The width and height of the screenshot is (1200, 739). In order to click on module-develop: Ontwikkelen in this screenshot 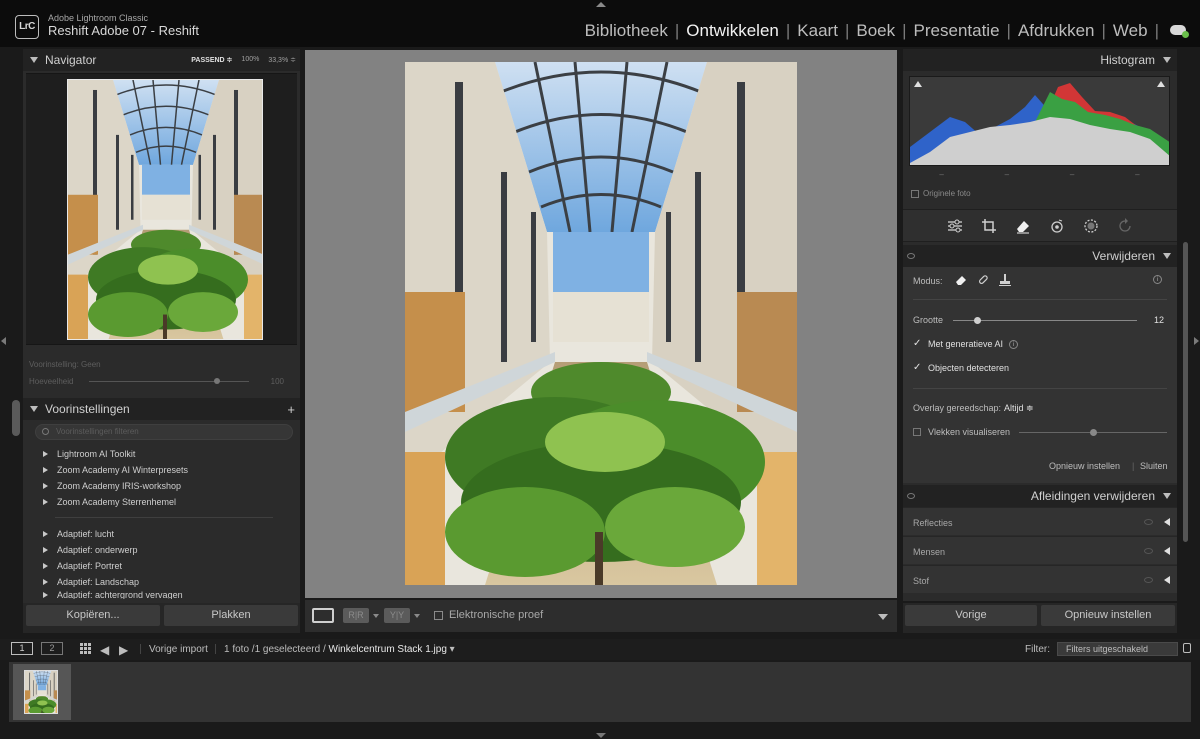, I will do `click(732, 31)`.